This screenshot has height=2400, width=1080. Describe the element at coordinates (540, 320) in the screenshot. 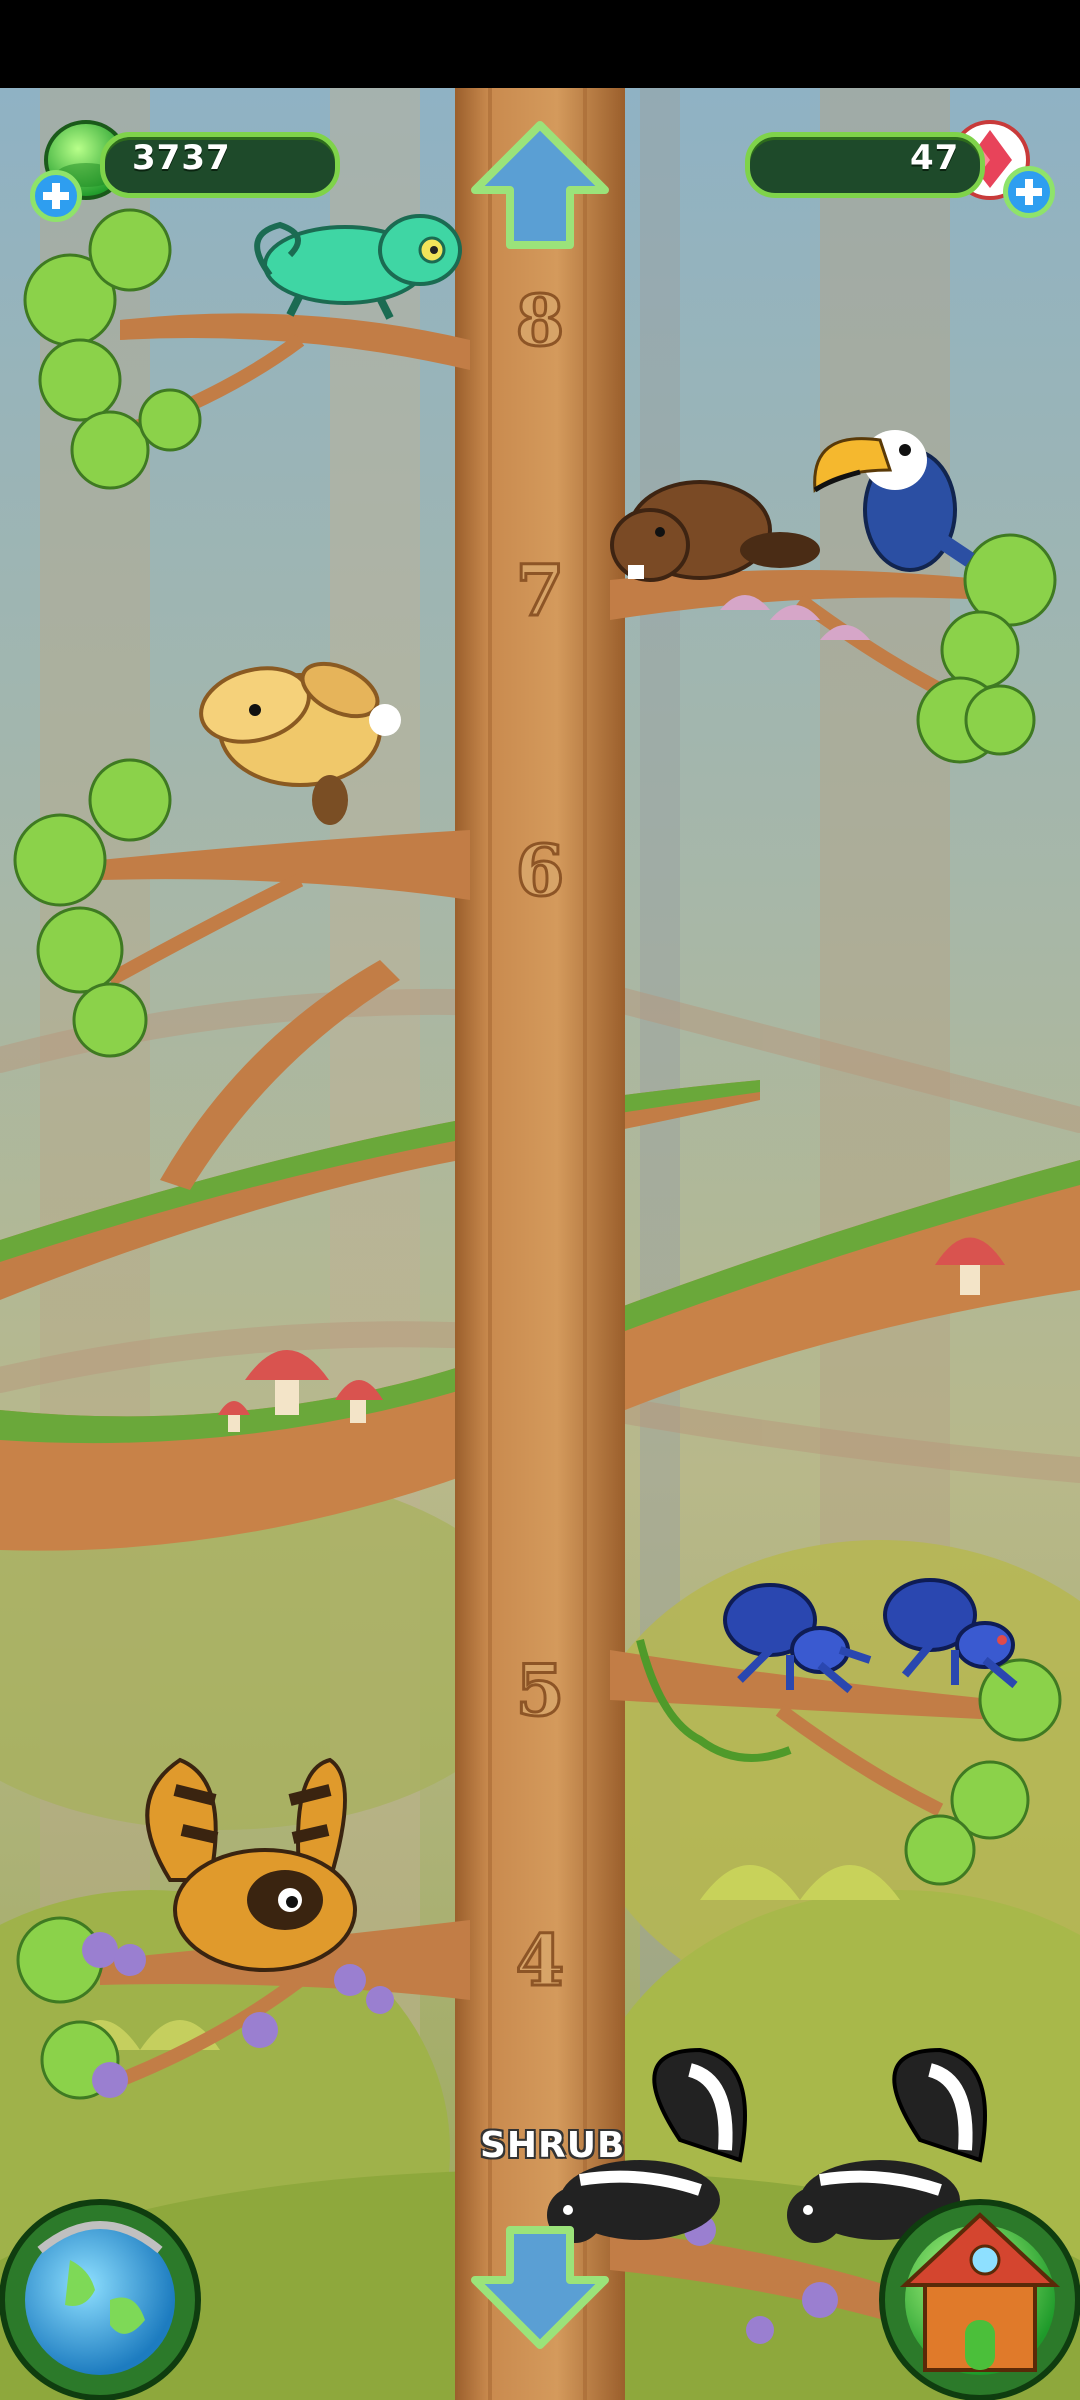

I see `level-number-8: 8` at that location.